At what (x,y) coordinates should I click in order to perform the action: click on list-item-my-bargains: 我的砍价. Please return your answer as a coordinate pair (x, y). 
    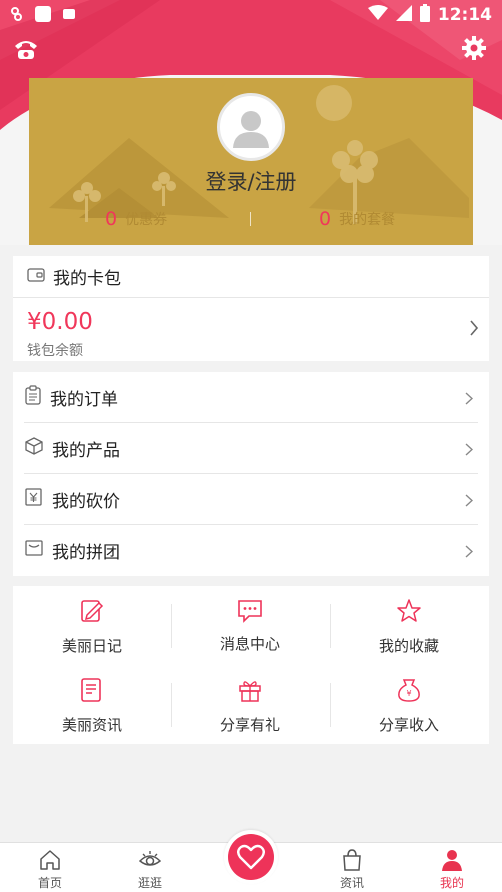
    Looking at the image, I should click on (251, 499).